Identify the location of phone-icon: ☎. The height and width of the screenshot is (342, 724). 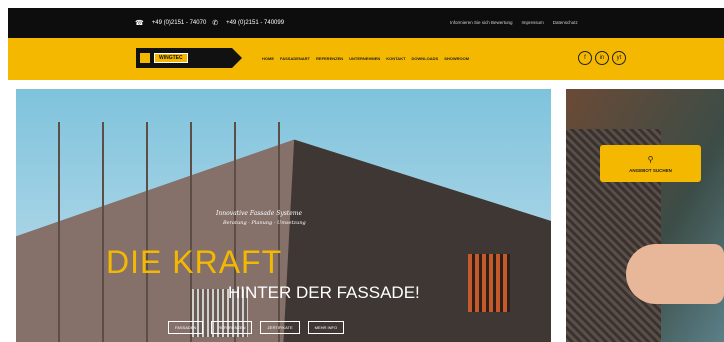
(139, 23).